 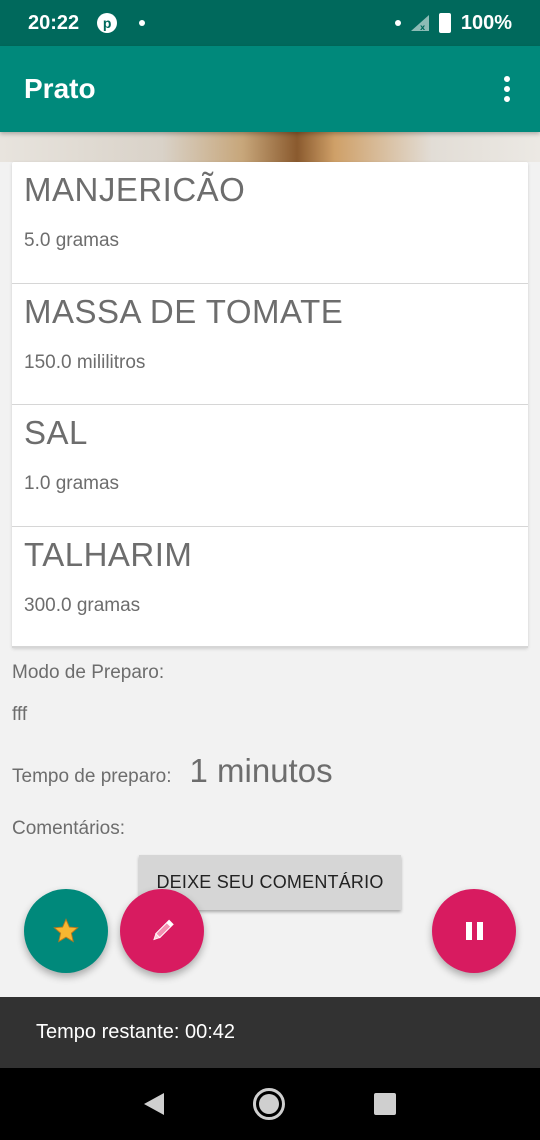 I want to click on ingredient-name: TALHARIM, so click(x=108, y=554).